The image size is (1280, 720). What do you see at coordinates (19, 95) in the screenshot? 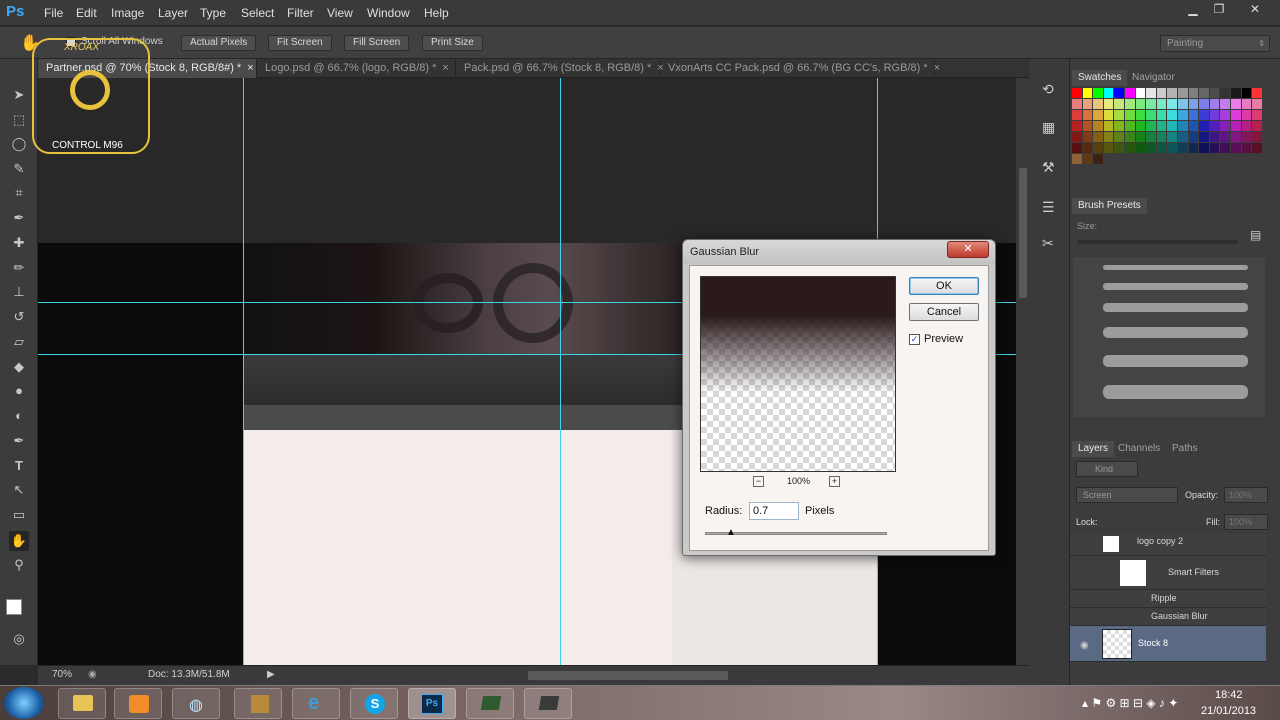
I see `move-tool-icon: ➤` at bounding box center [19, 95].